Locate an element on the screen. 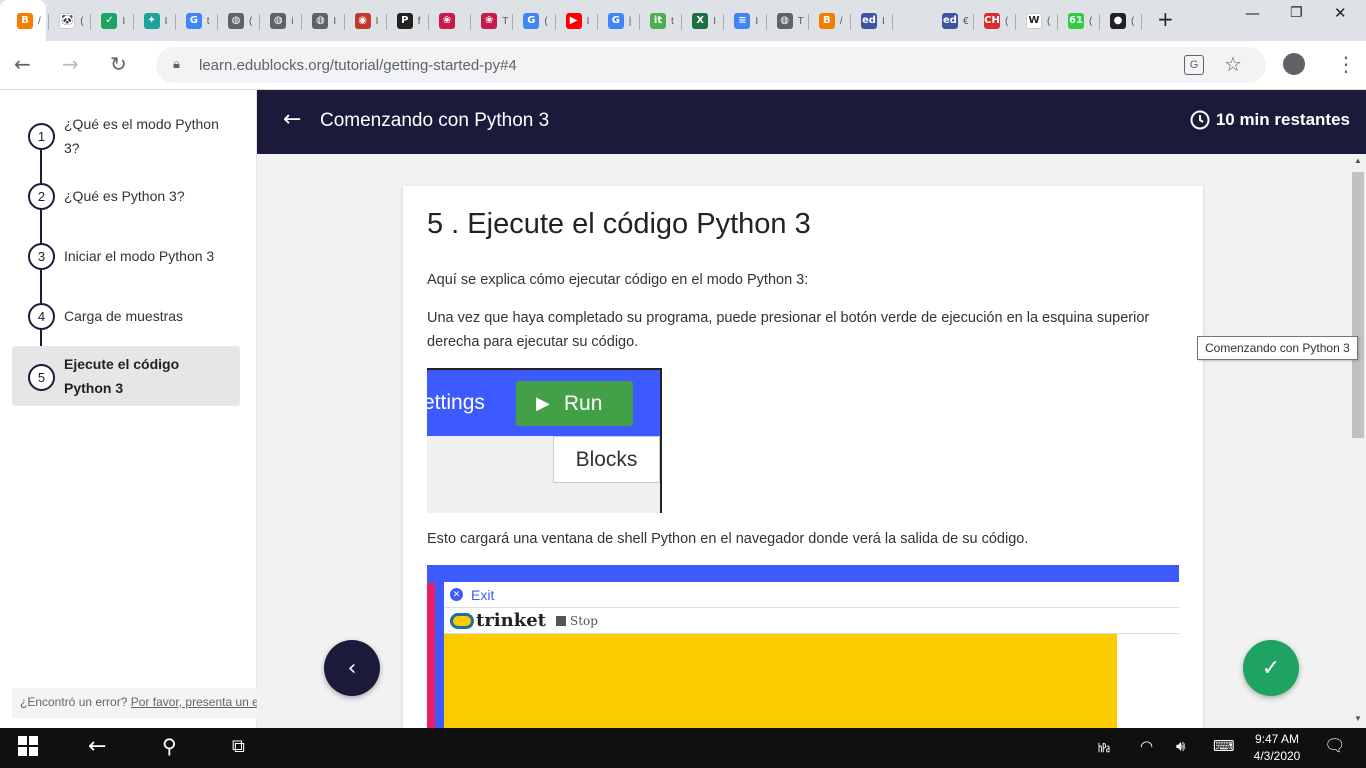 The image size is (1366, 768). browser-tab: ◍ I is located at coordinates (319, 21).